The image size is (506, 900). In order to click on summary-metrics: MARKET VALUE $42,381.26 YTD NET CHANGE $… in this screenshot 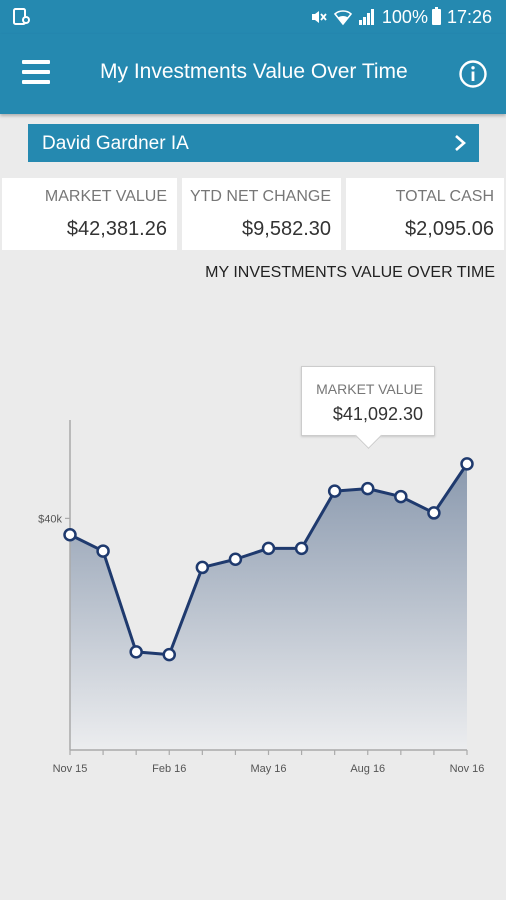, I will do `click(253, 214)`.